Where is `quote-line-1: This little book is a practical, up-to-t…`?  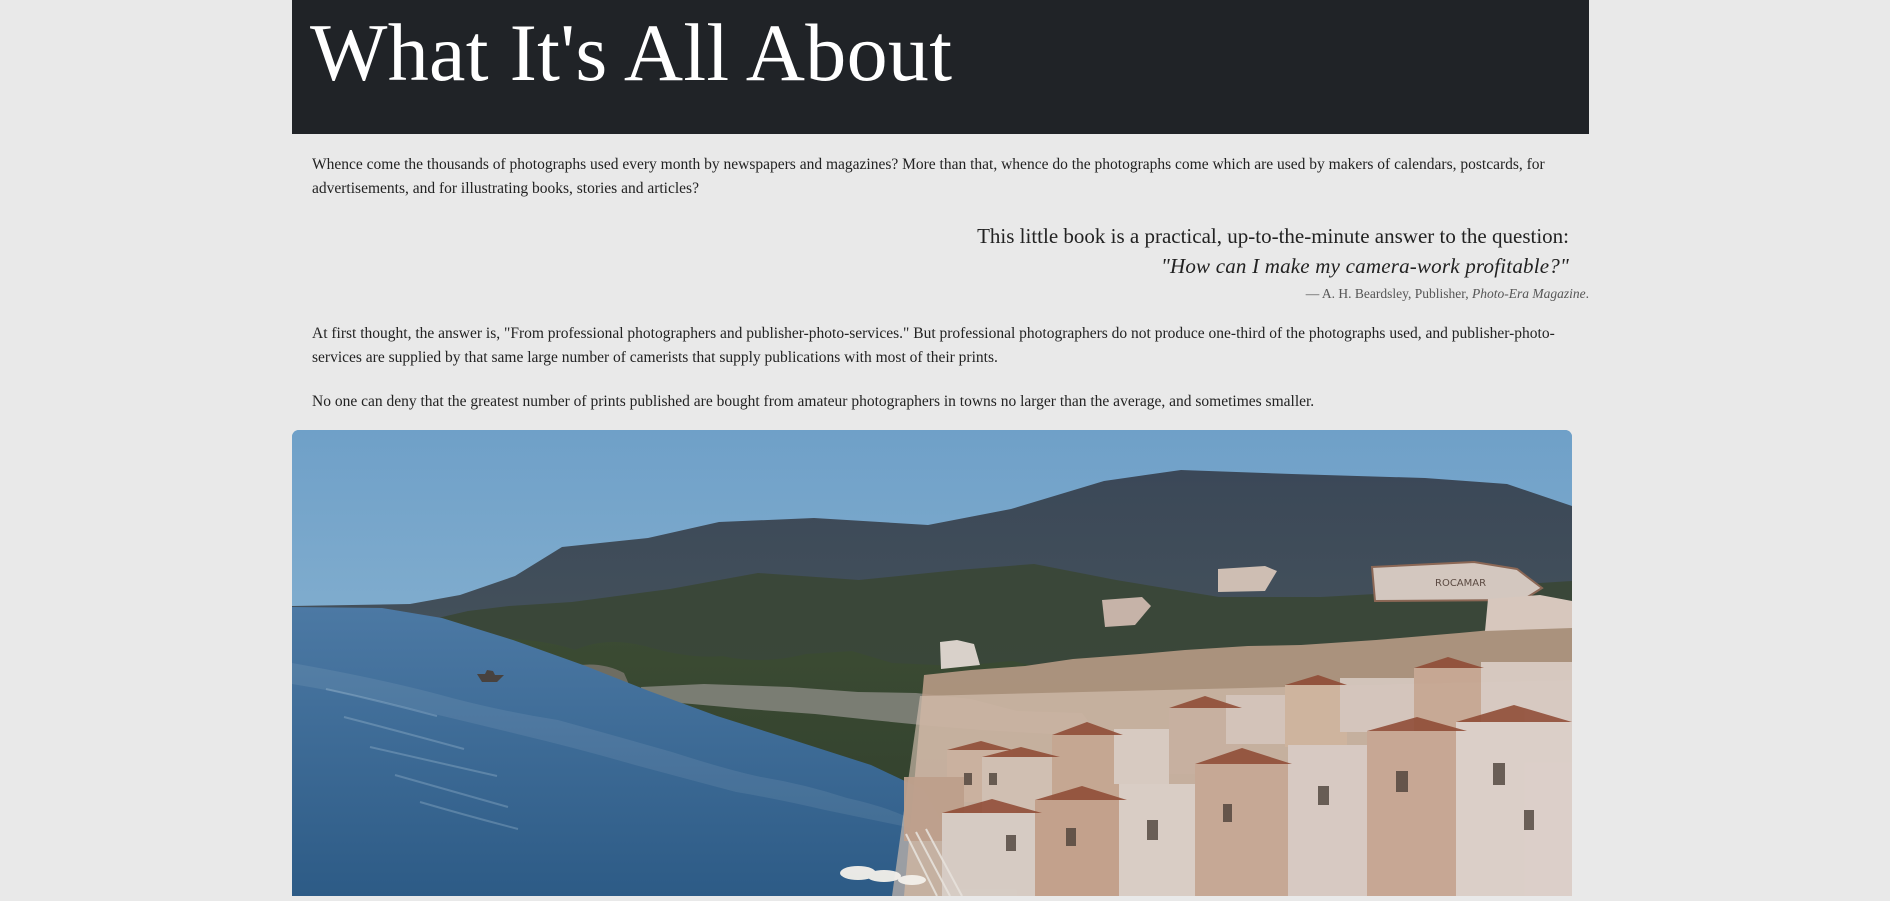 quote-line-1: This little book is a practical, up-to-t… is located at coordinates (1273, 236).